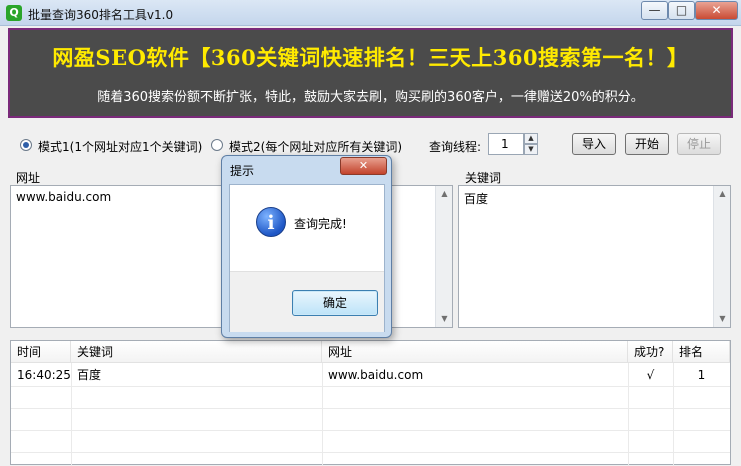  I want to click on app-search-icon: Q, so click(14, 13).